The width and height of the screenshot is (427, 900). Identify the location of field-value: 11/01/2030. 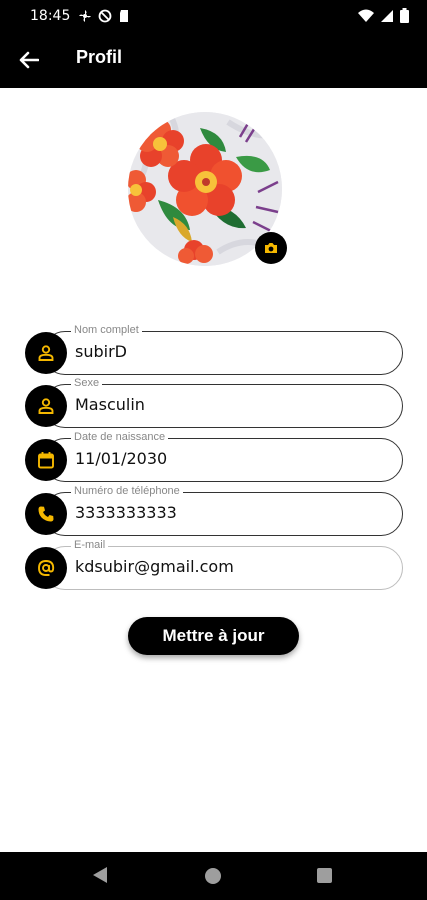
(121, 458).